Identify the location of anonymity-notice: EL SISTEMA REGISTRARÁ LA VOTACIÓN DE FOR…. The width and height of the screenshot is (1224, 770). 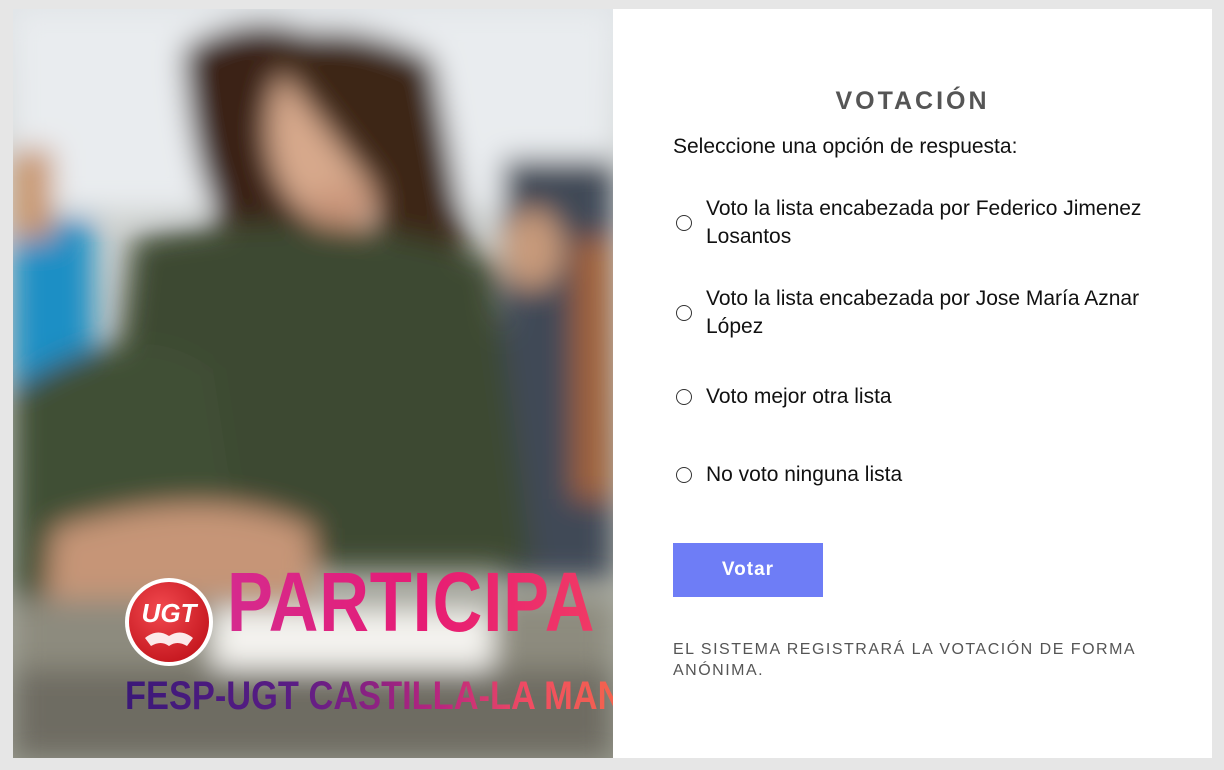
(904, 660).